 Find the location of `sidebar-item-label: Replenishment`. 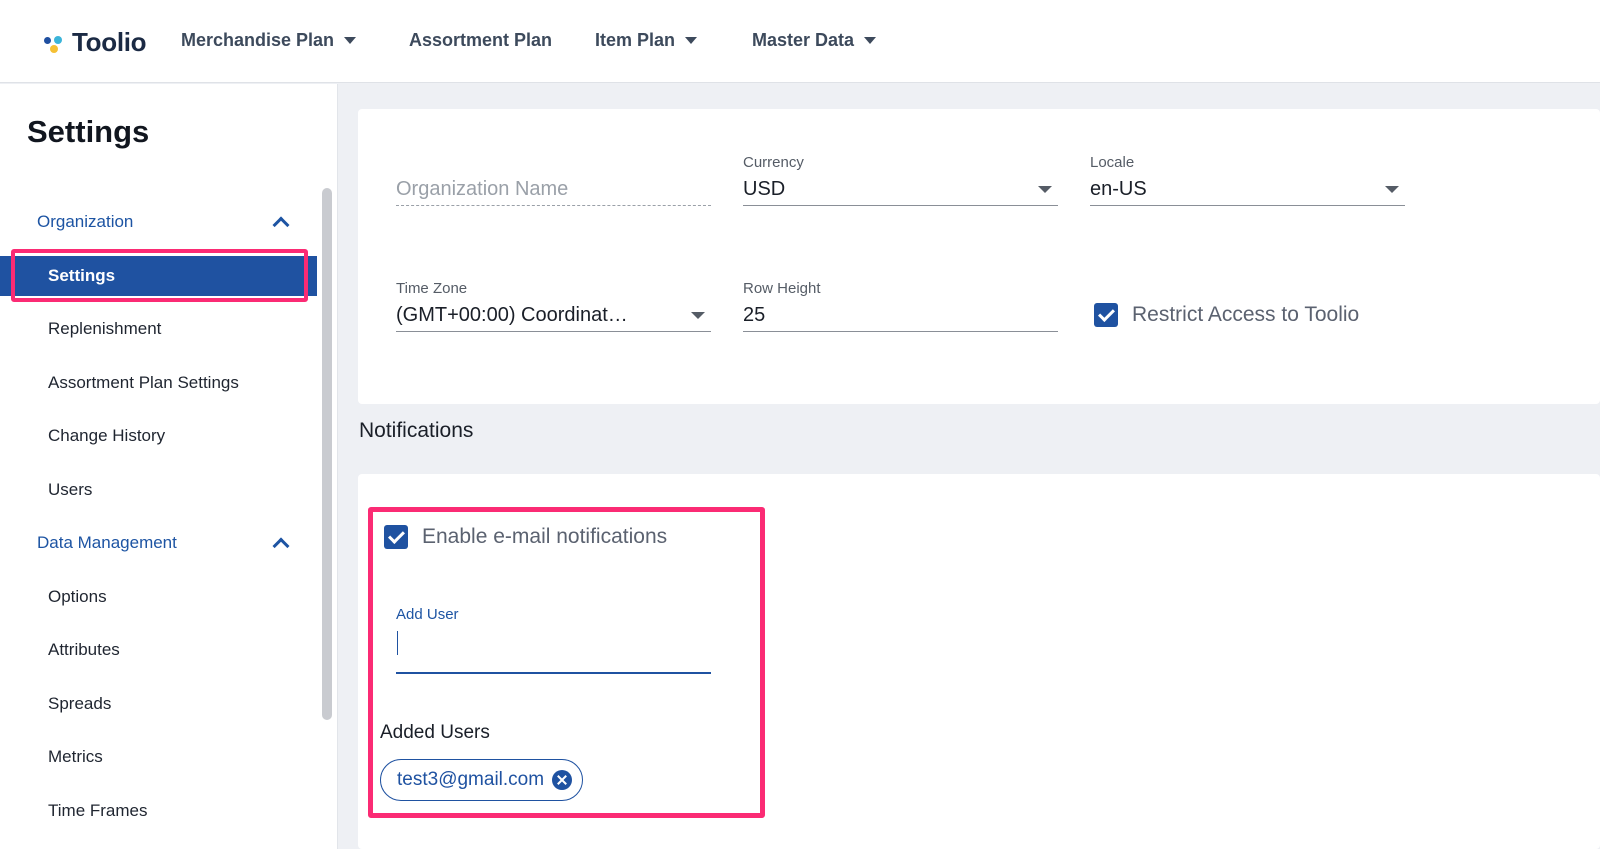

sidebar-item-label: Replenishment is located at coordinates (105, 328).